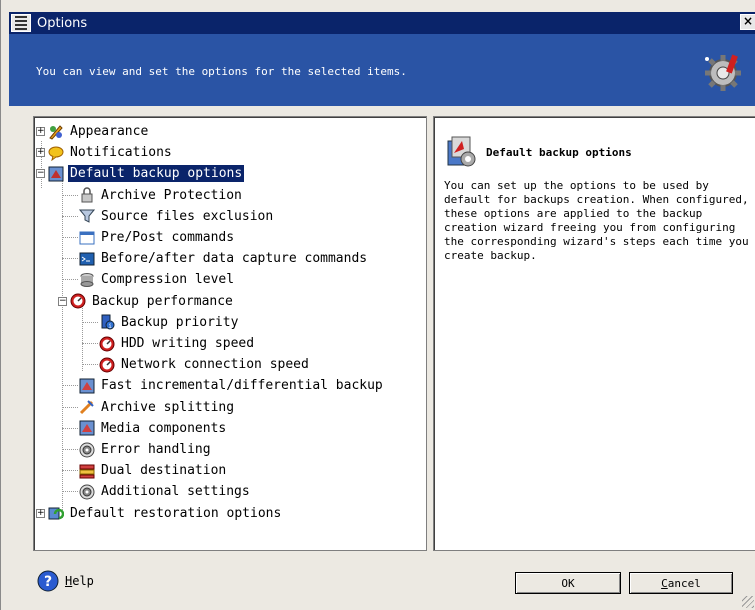 This screenshot has width=755, height=610. I want to click on tree-item: Archive Protection, so click(161, 195).